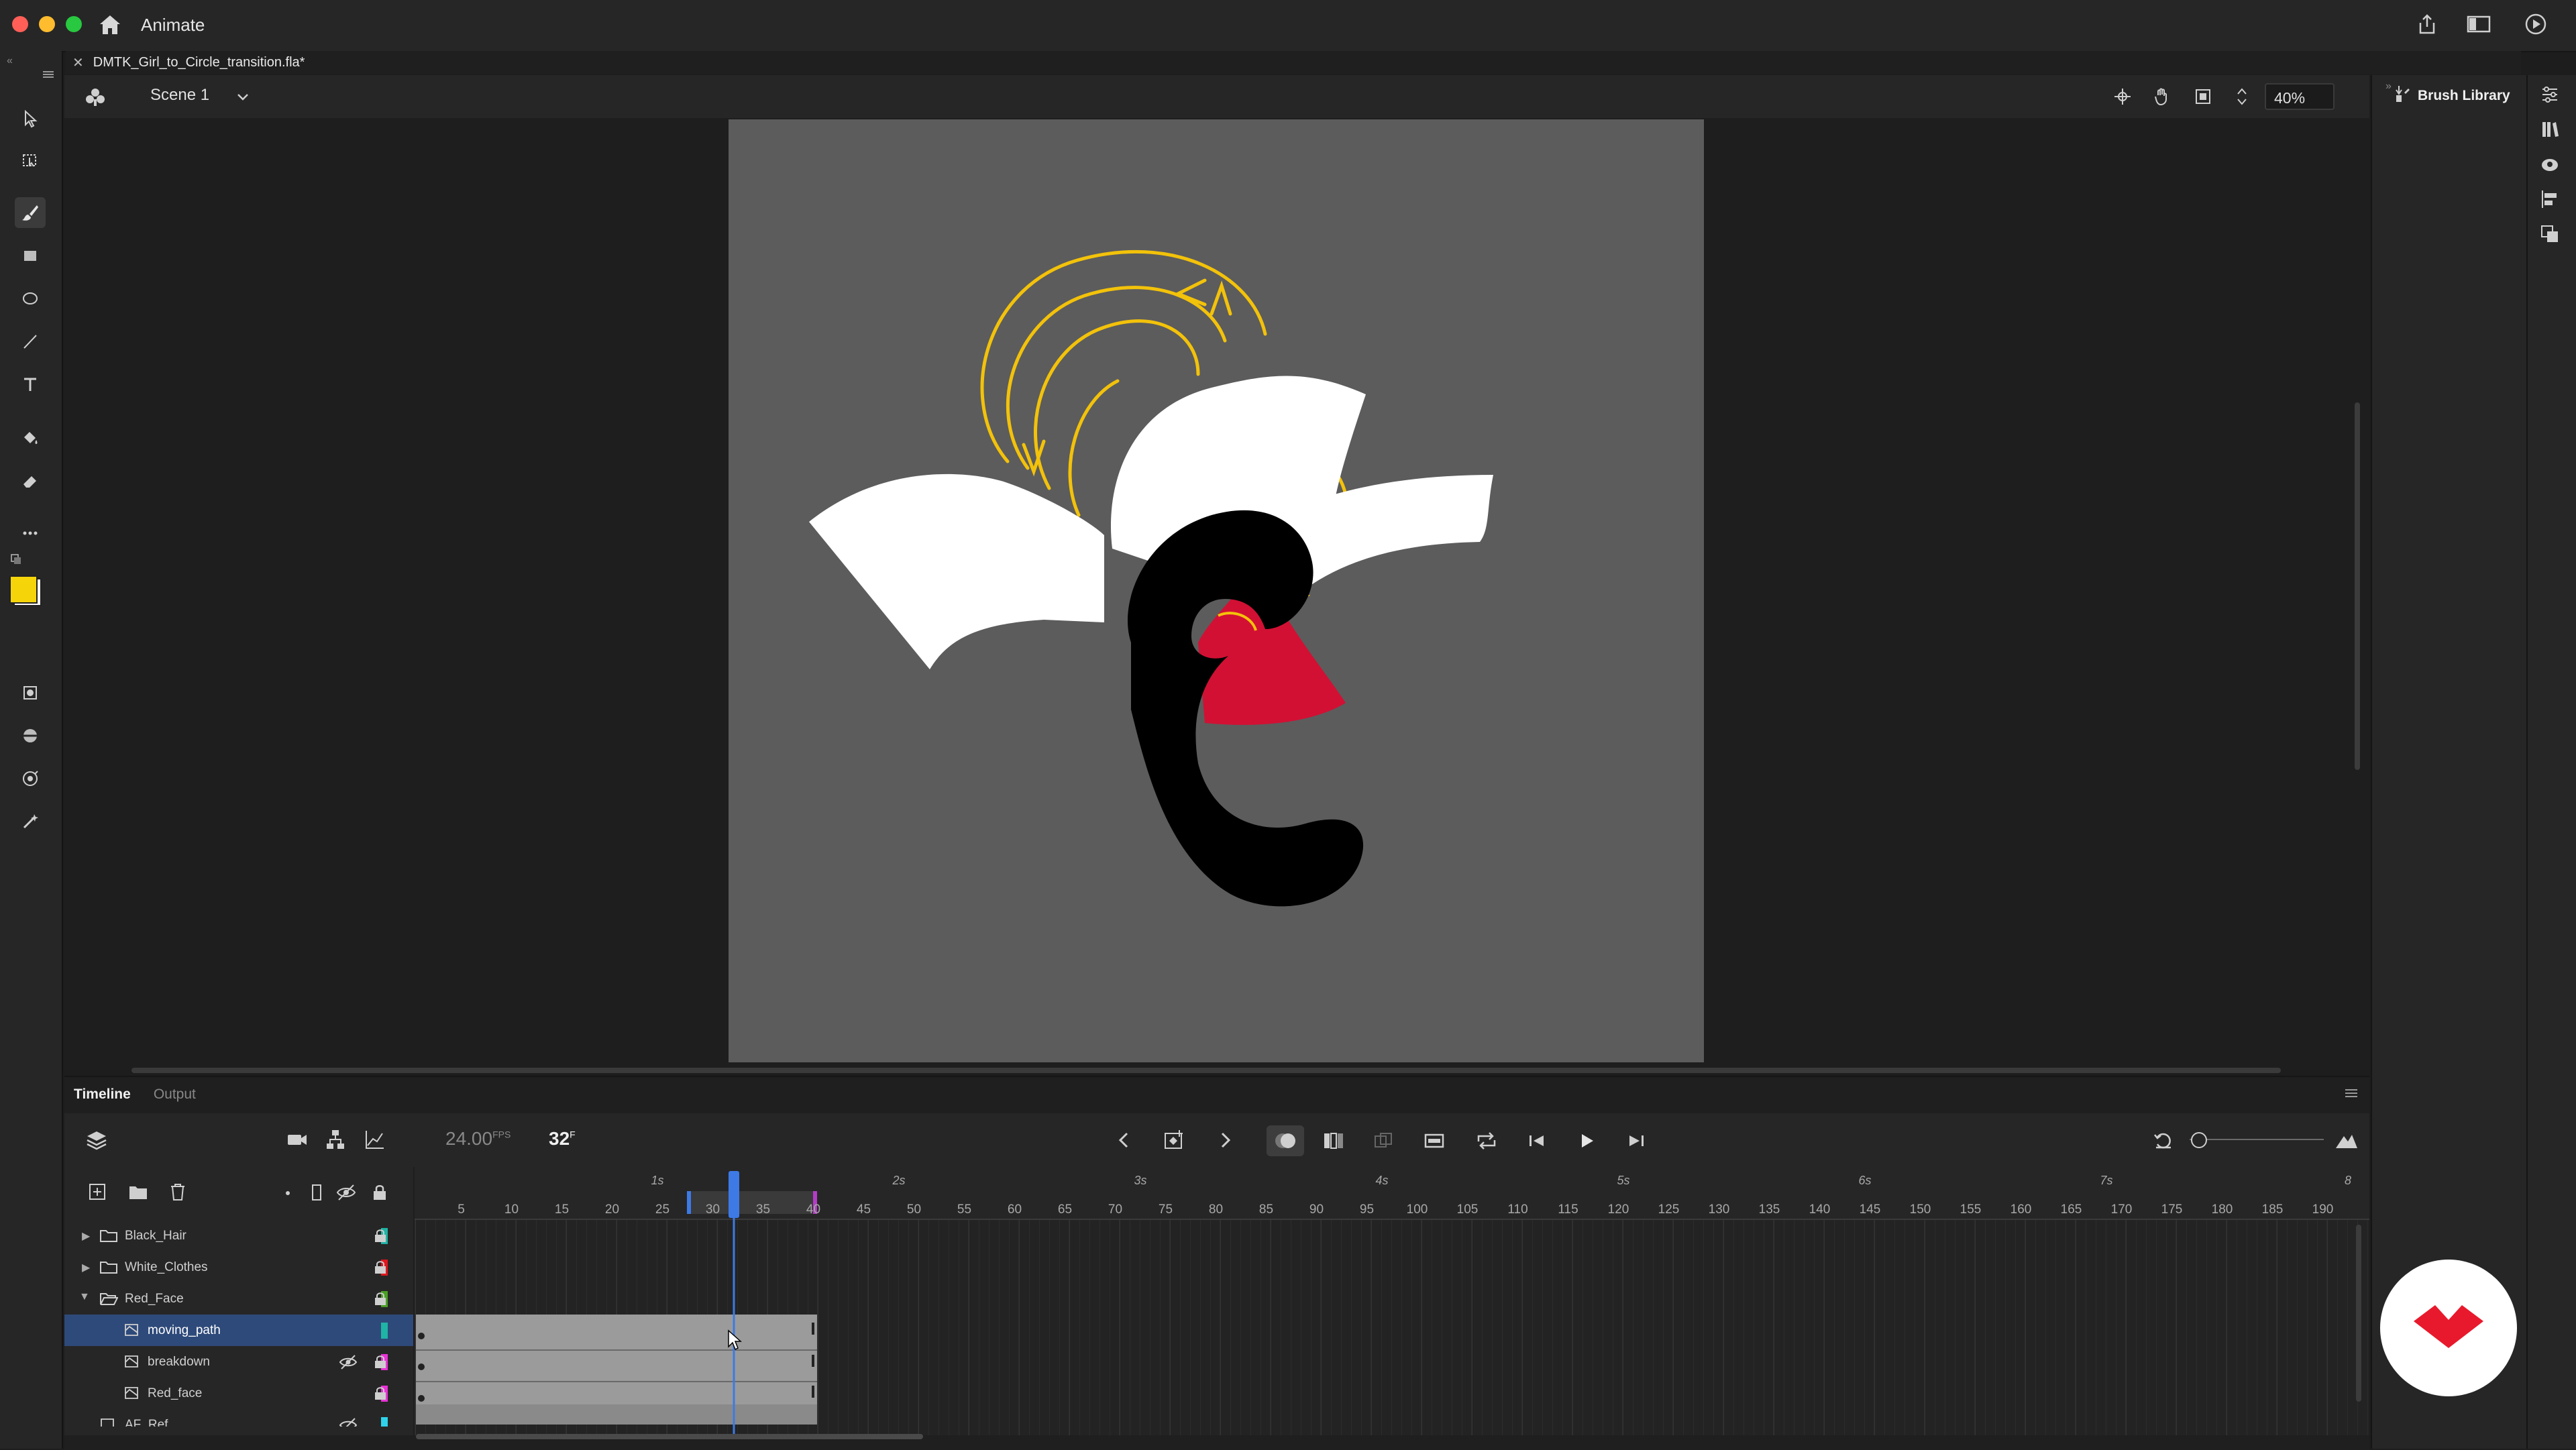  Describe the element at coordinates (10, 61) in the screenshot. I see `collapse-panel-icon: «` at that location.